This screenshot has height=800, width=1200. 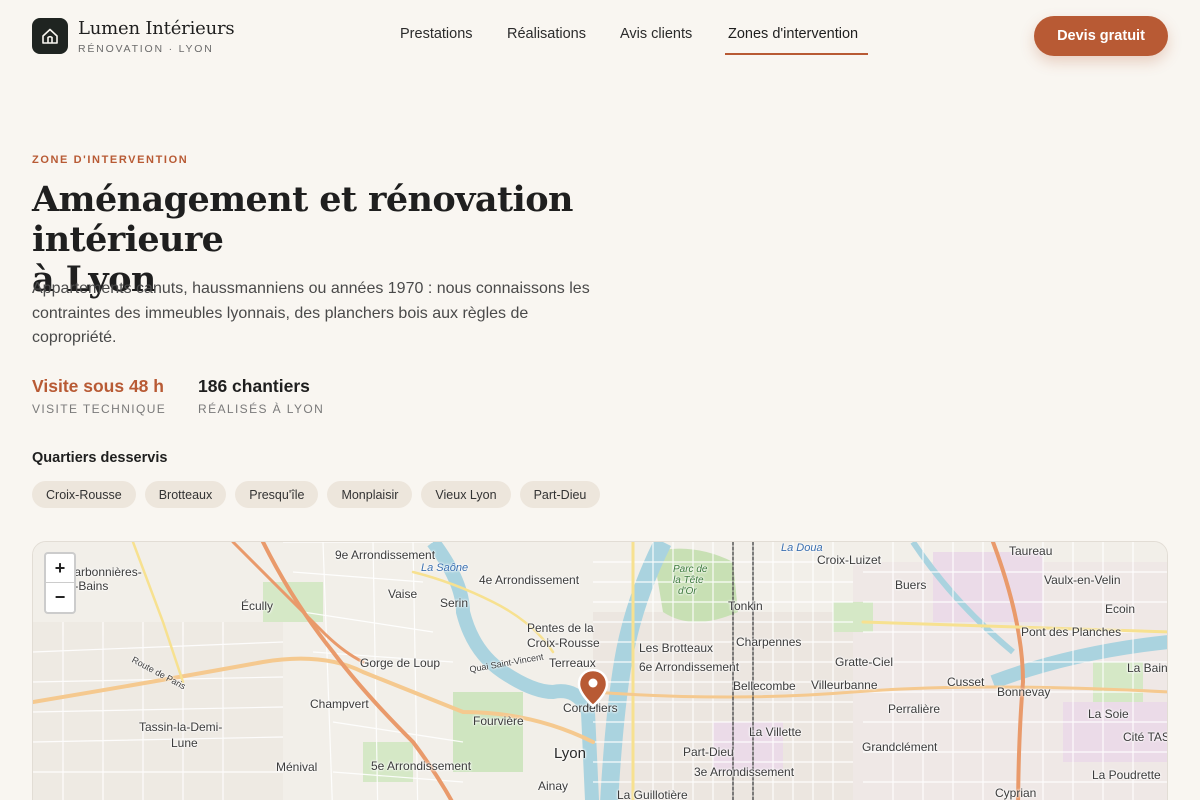 What do you see at coordinates (184, 743) in the screenshot?
I see `map-label: Lune` at bounding box center [184, 743].